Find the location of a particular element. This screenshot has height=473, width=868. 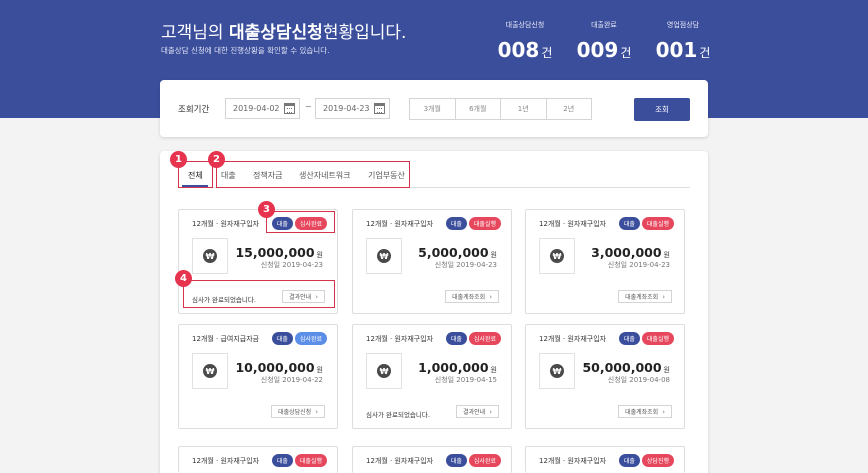

end-date-input: 2019-04-23 is located at coordinates (352, 108).